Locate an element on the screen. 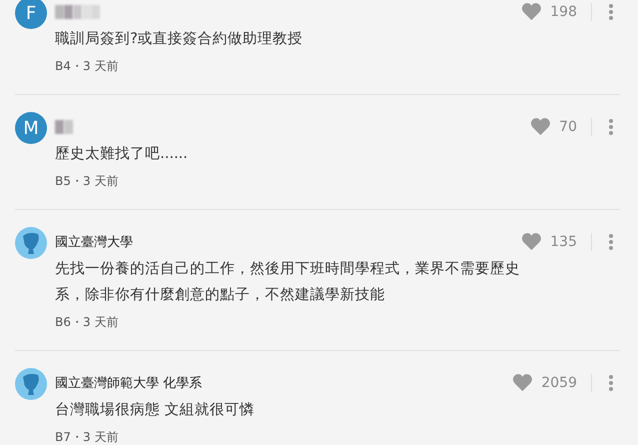 This screenshot has width=638, height=445. comment-text: 先找一份養的活自己的工作，然後用下班時間學程式，業界不需要歷史系，除非你有什麼創意的點子，不然建議學新技能 is located at coordinates (288, 282).